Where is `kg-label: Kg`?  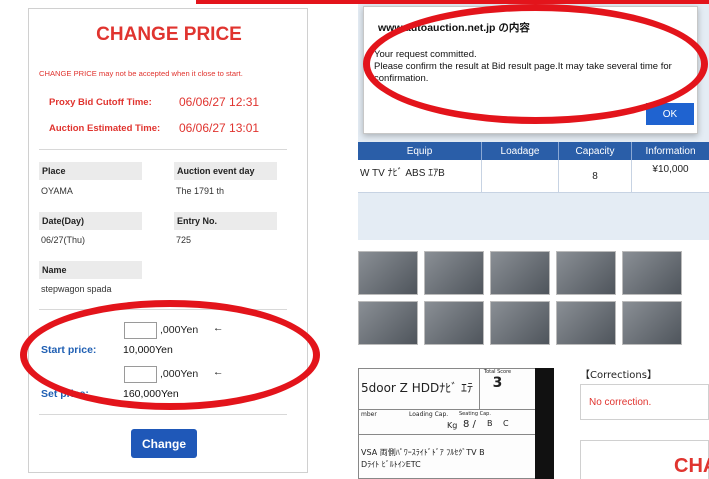 kg-label: Kg is located at coordinates (452, 425).